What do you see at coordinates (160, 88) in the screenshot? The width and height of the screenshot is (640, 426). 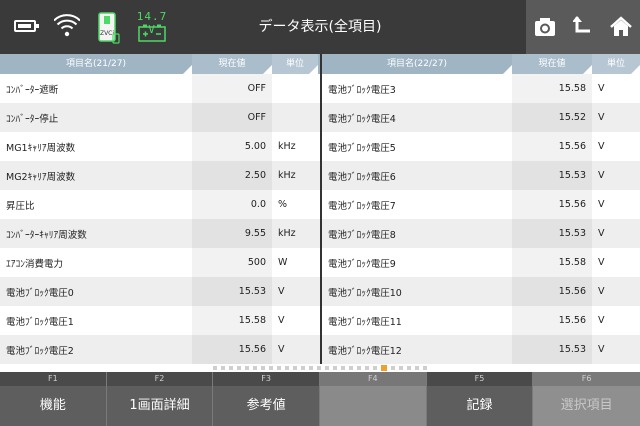 I see `table-row: ｺﾝﾊﾞｰﾀｰ遮断 OFF` at bounding box center [160, 88].